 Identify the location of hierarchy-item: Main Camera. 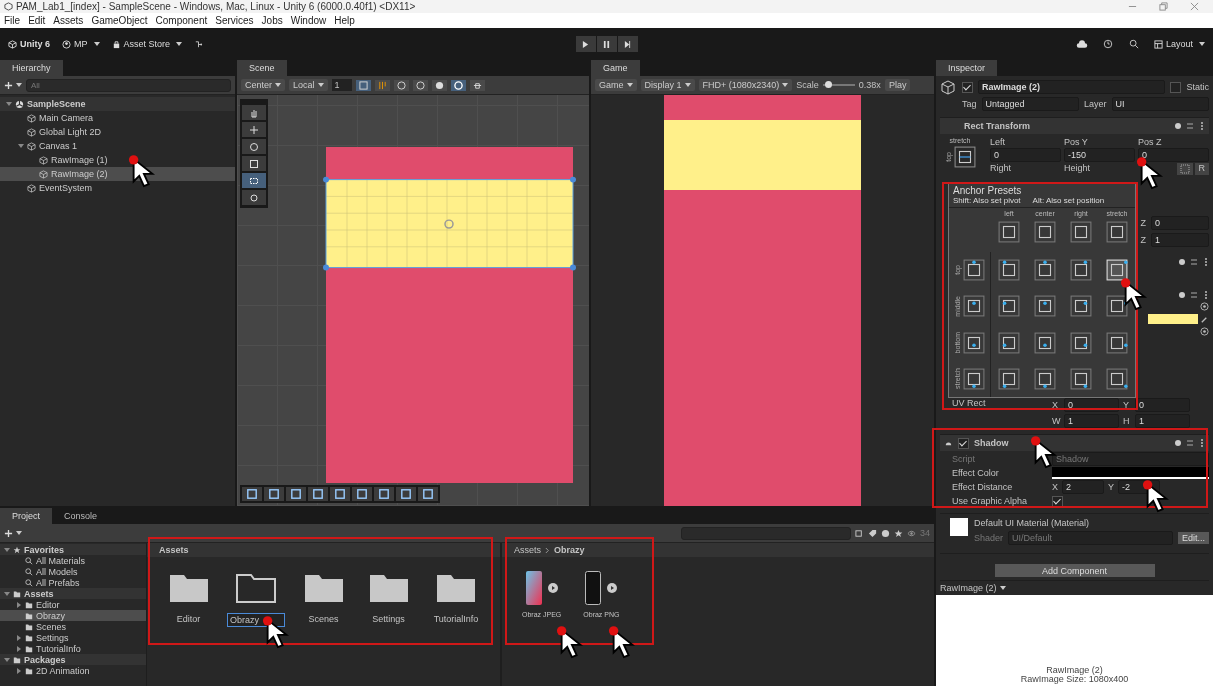
(117, 118).